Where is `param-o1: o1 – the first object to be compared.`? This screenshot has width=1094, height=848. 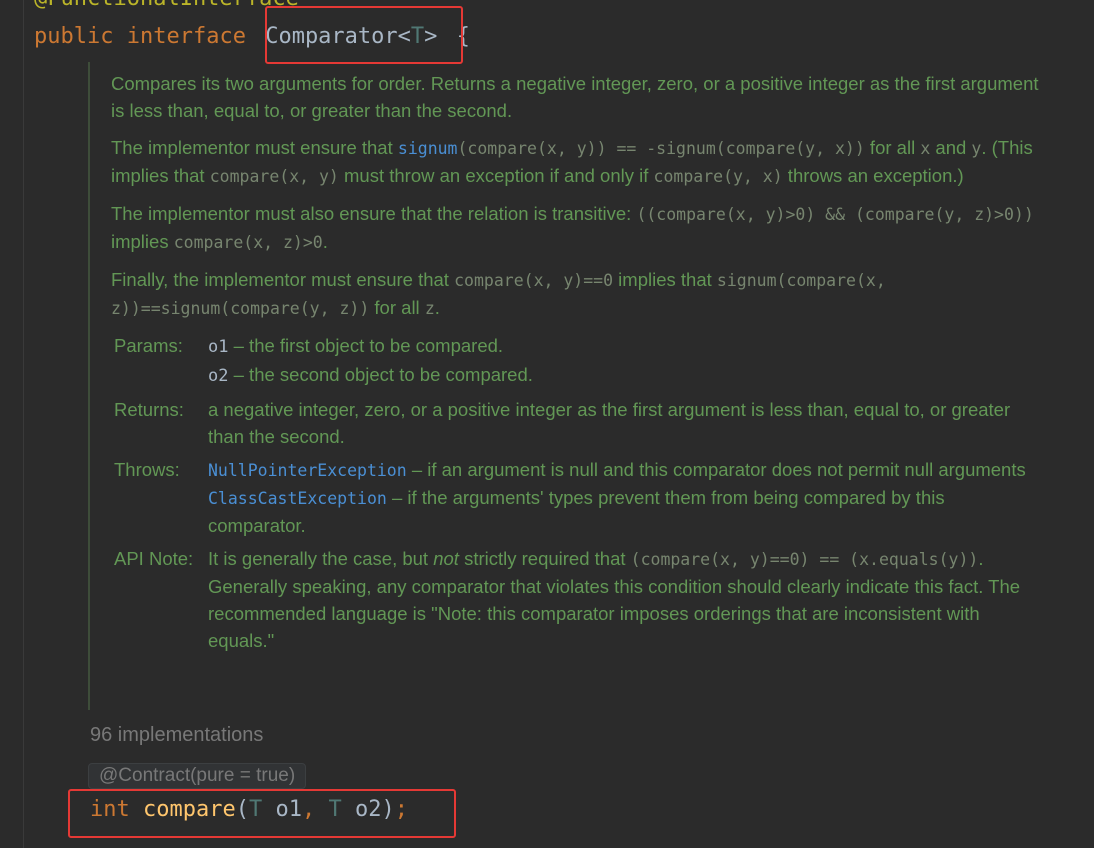 param-o1: o1 – the first object to be compared. is located at coordinates (624, 346).